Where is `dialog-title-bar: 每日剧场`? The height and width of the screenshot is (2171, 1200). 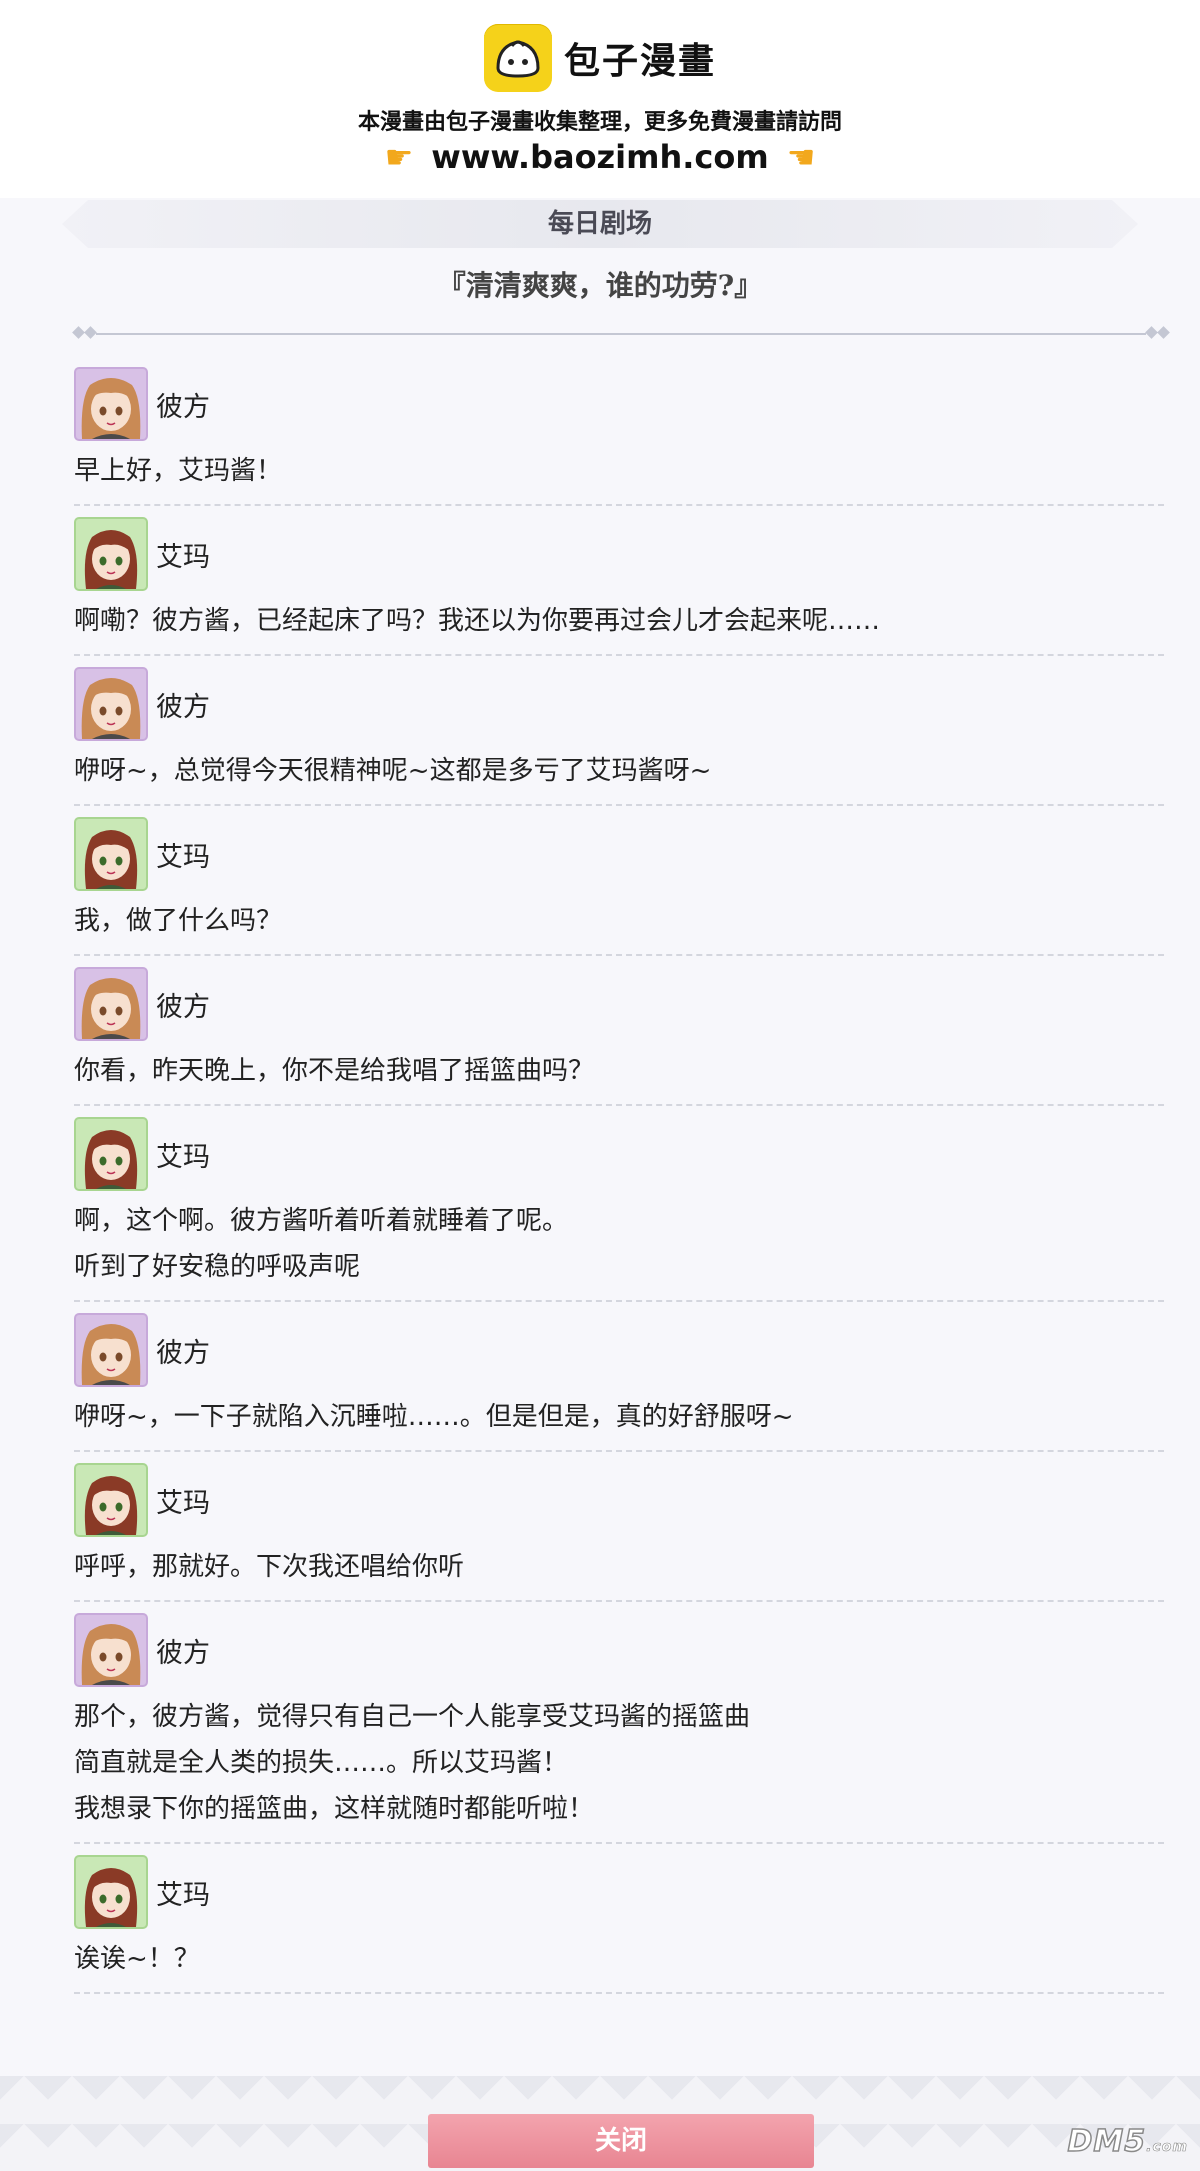
dialog-title-bar: 每日剧场 is located at coordinates (600, 224).